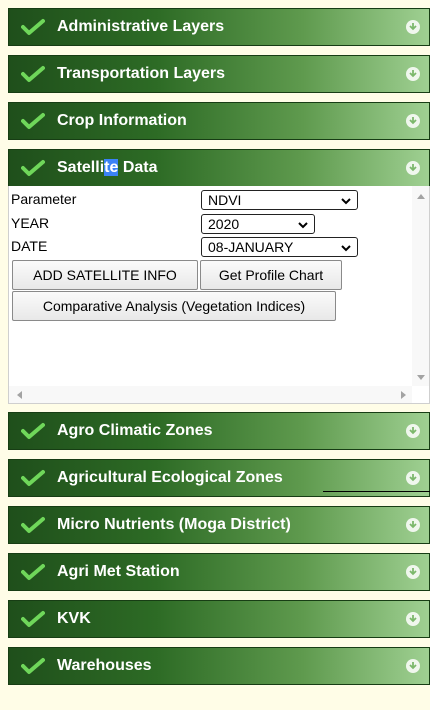  I want to click on parameter-row: Parameter, so click(106, 199).